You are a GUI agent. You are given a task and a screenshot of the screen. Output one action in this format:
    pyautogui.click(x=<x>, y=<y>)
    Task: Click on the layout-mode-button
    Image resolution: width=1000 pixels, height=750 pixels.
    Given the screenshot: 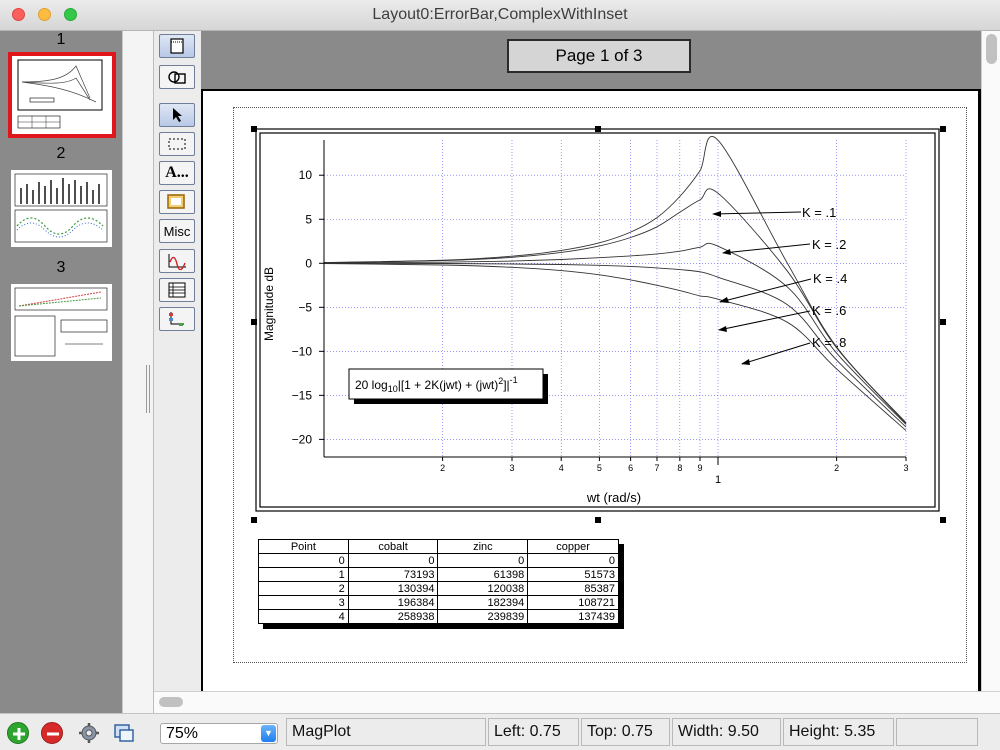 What is the action you would take?
    pyautogui.click(x=177, y=46)
    